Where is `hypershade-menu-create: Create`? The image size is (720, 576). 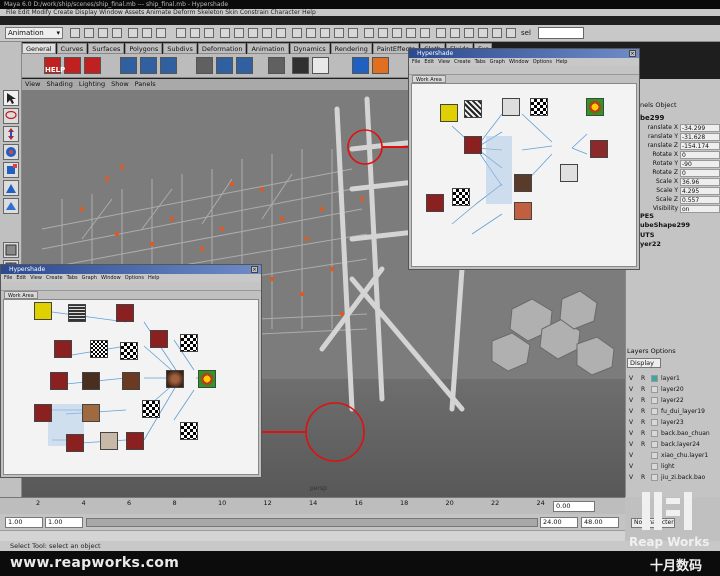
hypershade-menu-create: Create is located at coordinates (54, 278).